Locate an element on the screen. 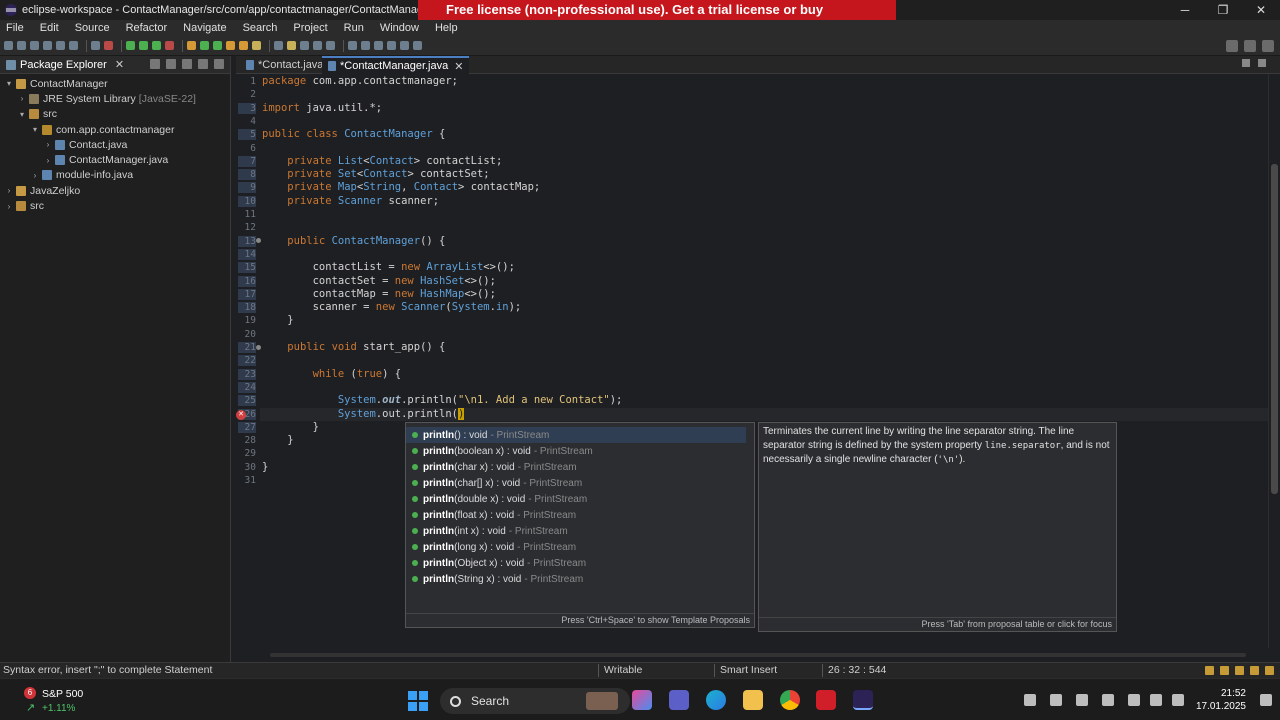 Image resolution: width=1280 pixels, height=720 pixels. tree-item: › src is located at coordinates (115, 205).